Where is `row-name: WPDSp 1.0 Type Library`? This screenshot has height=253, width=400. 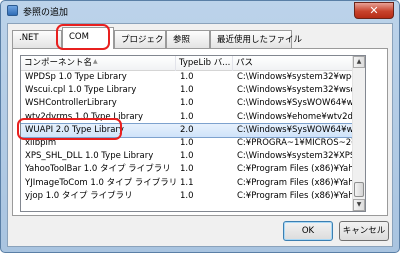 row-name: WPDSp 1.0 Type Library is located at coordinates (76, 77).